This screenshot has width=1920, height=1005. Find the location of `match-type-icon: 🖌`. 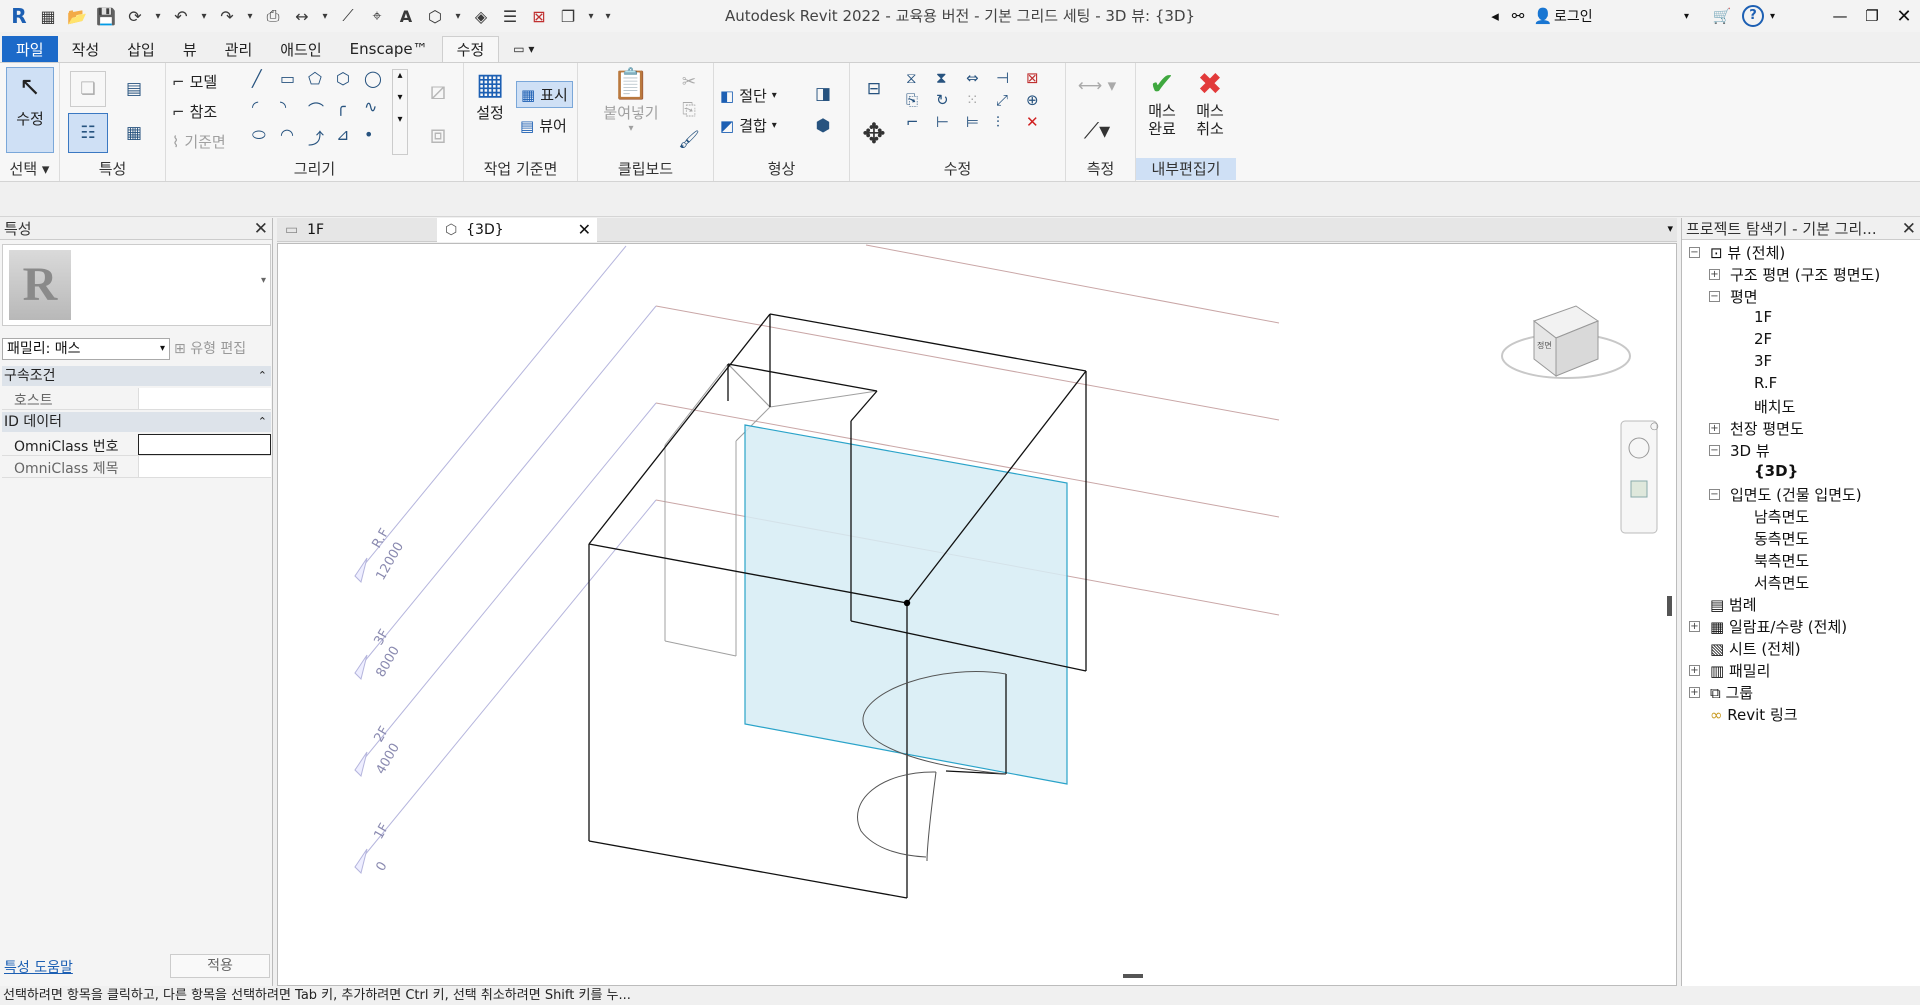

match-type-icon: 🖌 is located at coordinates (689, 140).